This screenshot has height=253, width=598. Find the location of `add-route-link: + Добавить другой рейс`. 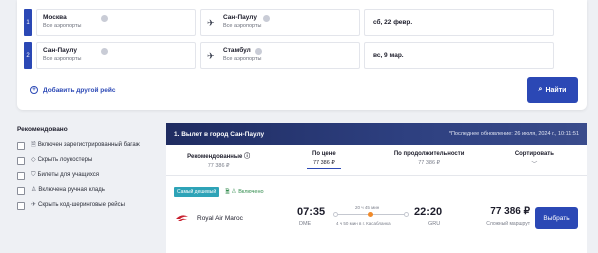

add-route-link: + Добавить другой рейс is located at coordinates (73, 90).